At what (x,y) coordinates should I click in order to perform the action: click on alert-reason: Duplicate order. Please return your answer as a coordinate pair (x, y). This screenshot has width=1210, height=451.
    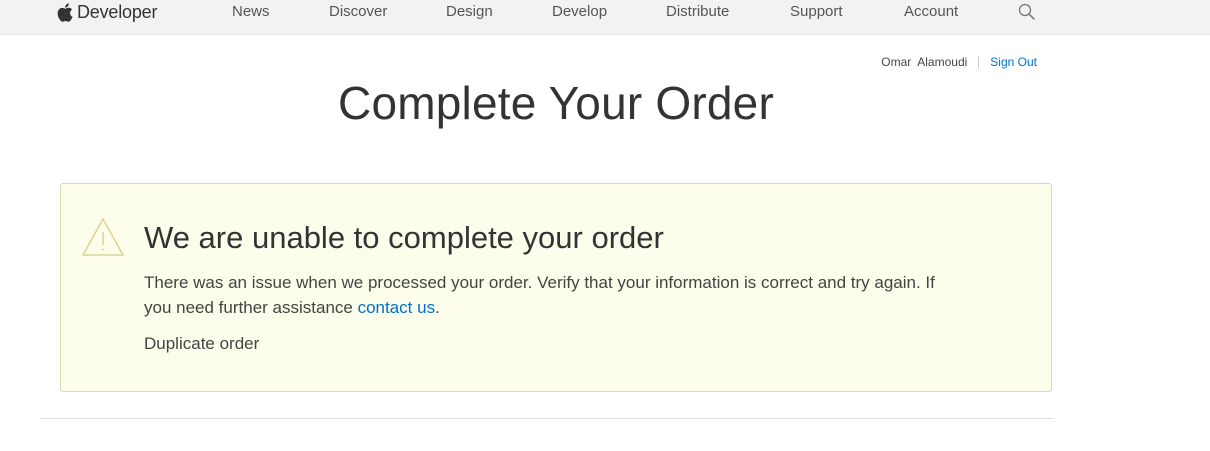
    Looking at the image, I should click on (202, 343).